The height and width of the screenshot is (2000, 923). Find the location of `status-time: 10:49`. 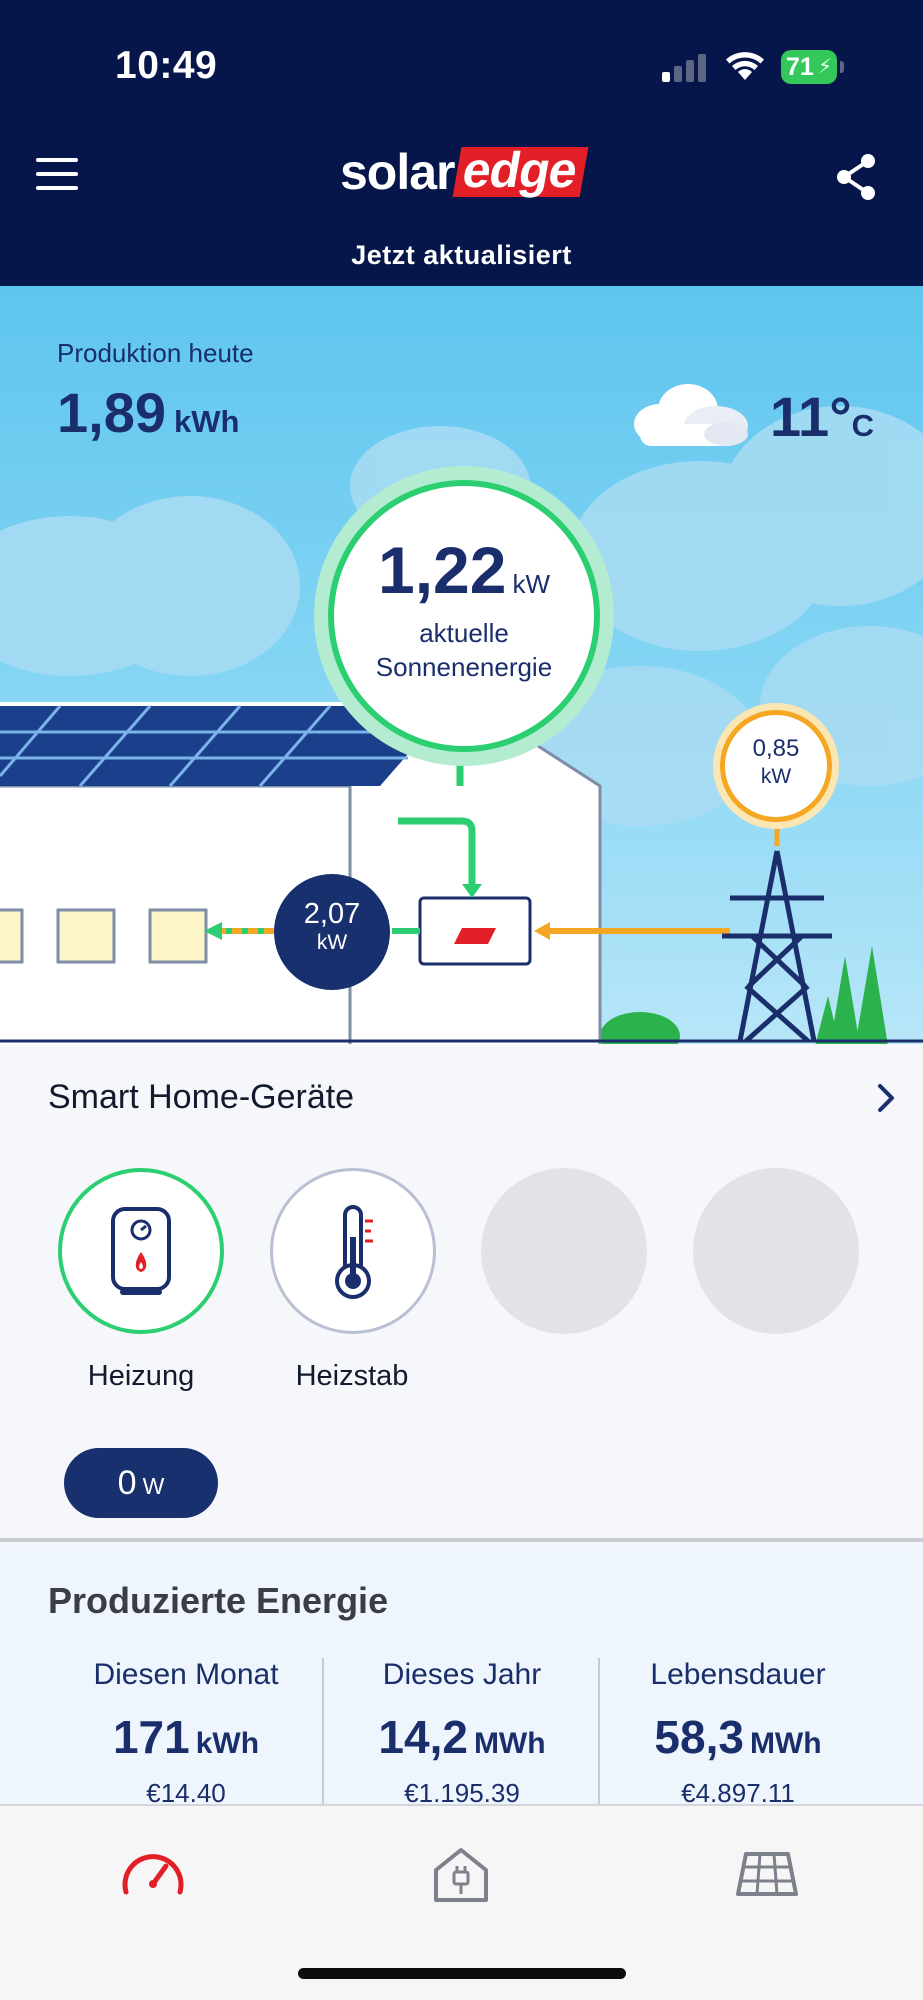

status-time: 10:49 is located at coordinates (166, 65).